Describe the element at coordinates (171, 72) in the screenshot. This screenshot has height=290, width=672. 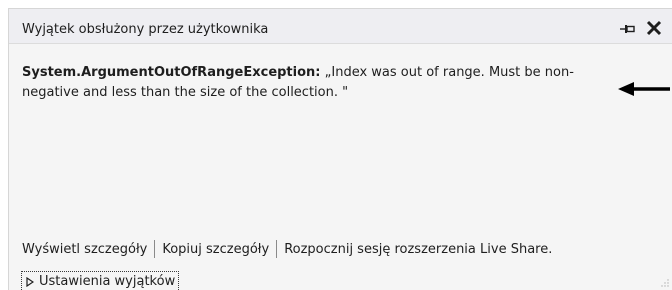
I see `exception-type: System.ArgumentOutOfRangeException:` at that location.